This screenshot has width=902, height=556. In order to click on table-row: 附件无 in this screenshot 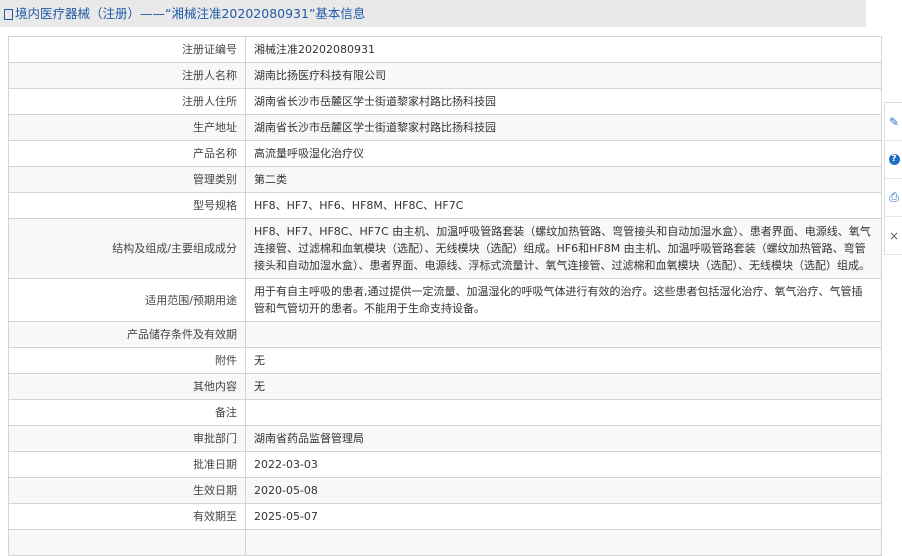, I will do `click(445, 360)`.